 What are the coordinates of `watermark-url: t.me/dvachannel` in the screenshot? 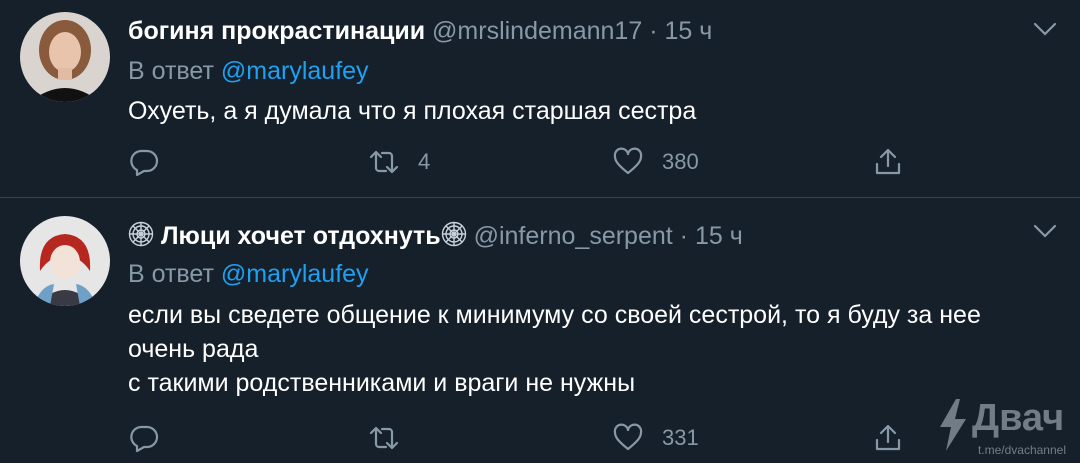 It's located at (1021, 450).